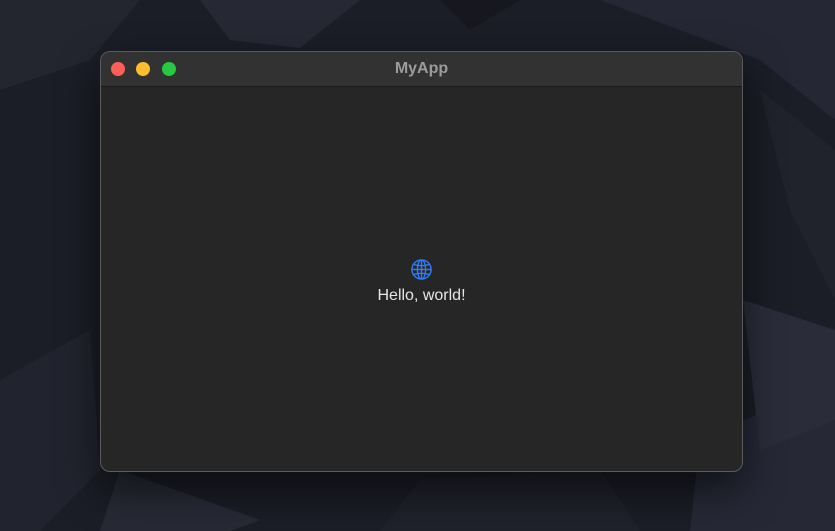 This screenshot has width=835, height=531. Describe the element at coordinates (421, 281) in the screenshot. I see `content-stack: Hello, world!` at that location.